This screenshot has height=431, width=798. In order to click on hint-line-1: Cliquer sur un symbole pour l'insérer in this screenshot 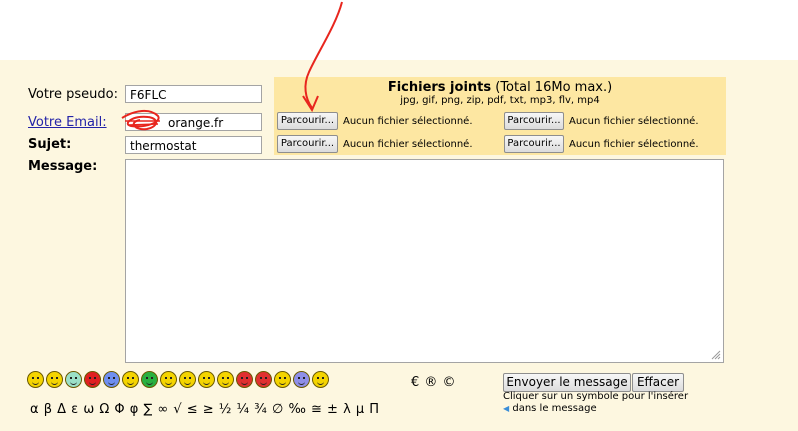, I will do `click(596, 396)`.